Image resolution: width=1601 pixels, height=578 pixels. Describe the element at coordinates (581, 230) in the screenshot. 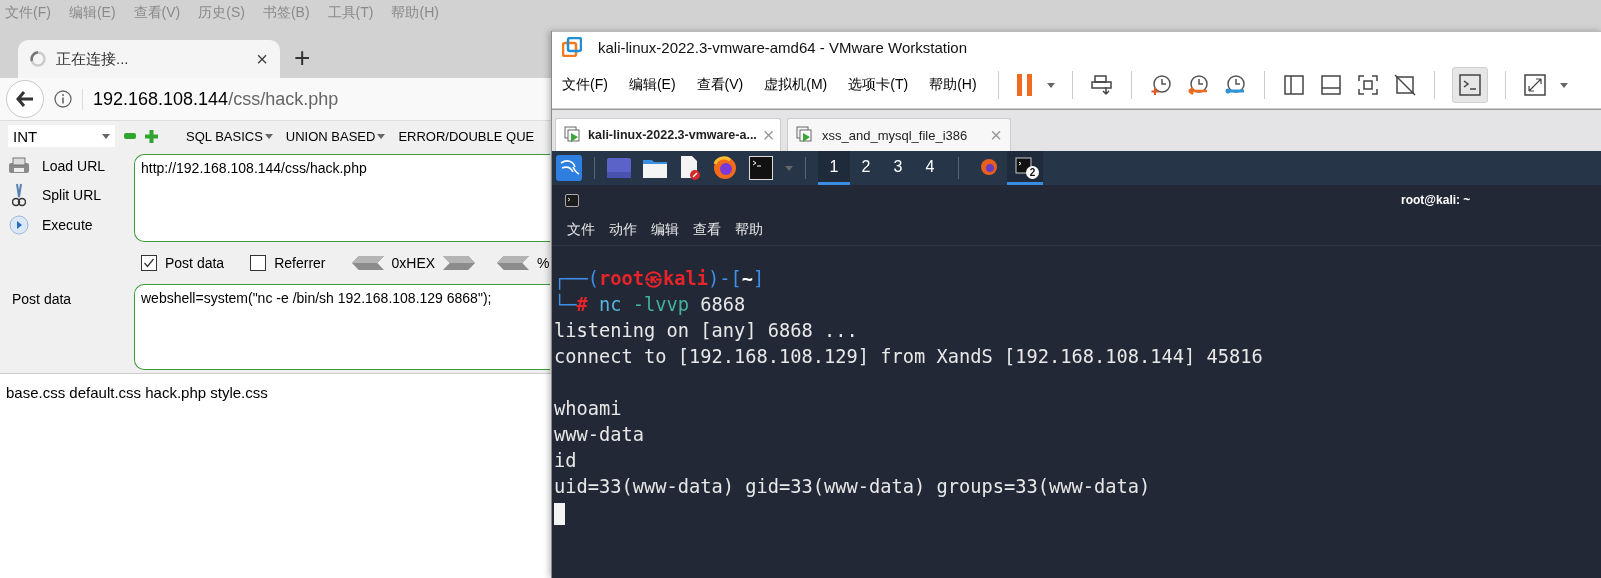

I see `menu-item: 文件` at that location.